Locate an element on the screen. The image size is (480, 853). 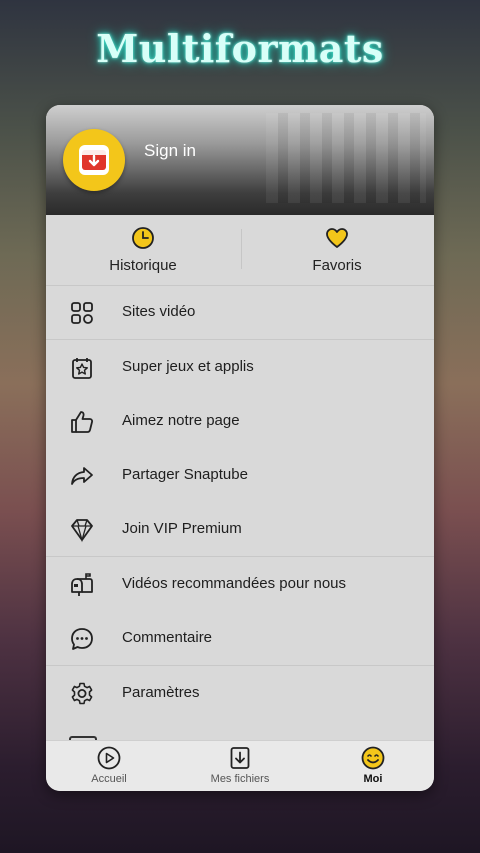
share-arrow-icon is located at coordinates (82, 476).